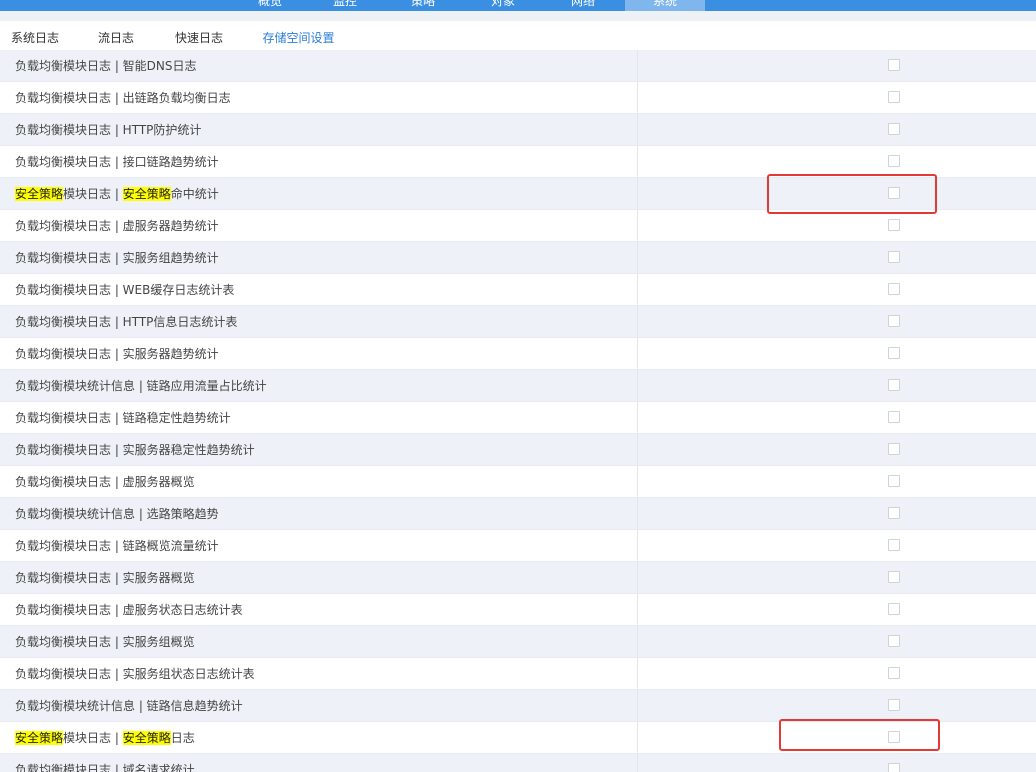 This screenshot has width=1036, height=772. Describe the element at coordinates (518, 514) in the screenshot. I see `table-row: 负载均衡模块统计信息 | 选路策略趋势` at that location.